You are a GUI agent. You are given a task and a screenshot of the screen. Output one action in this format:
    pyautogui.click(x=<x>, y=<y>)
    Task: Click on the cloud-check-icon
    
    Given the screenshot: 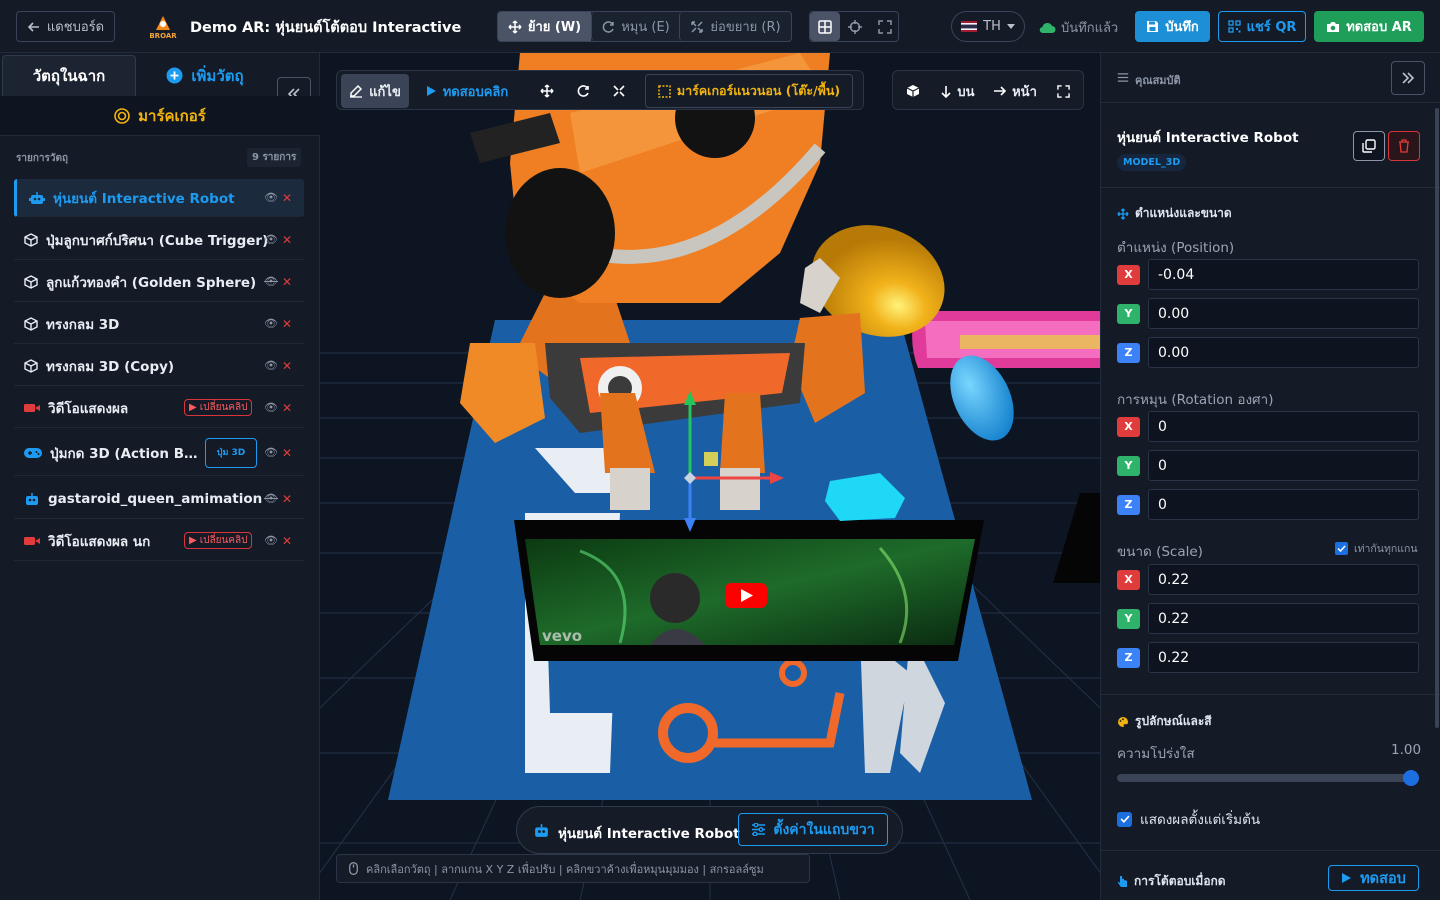 What is the action you would take?
    pyautogui.click(x=1047, y=27)
    